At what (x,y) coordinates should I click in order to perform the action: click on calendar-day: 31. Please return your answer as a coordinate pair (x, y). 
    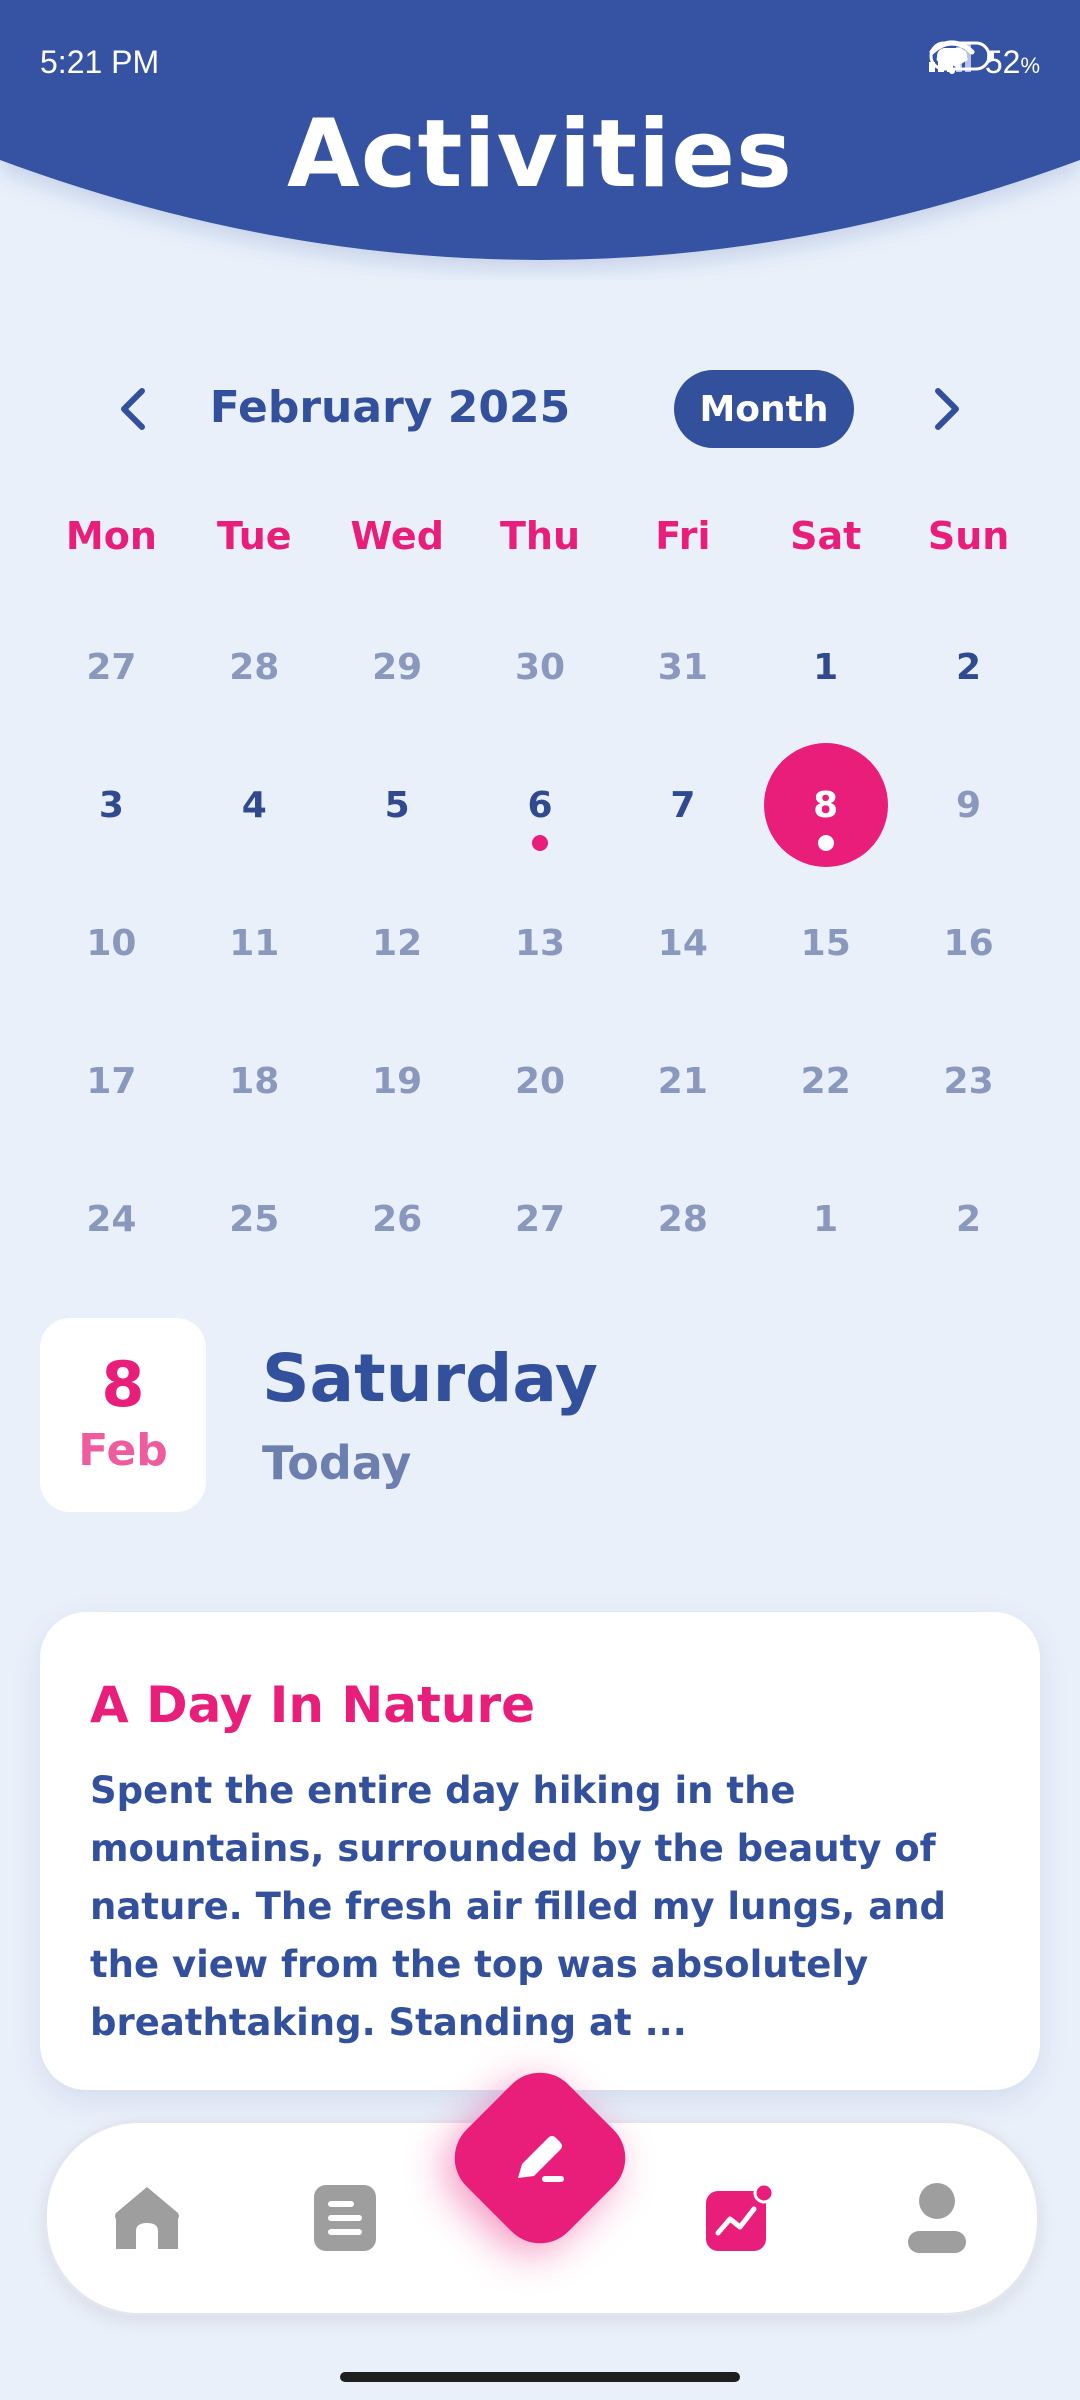
    Looking at the image, I should click on (682, 667).